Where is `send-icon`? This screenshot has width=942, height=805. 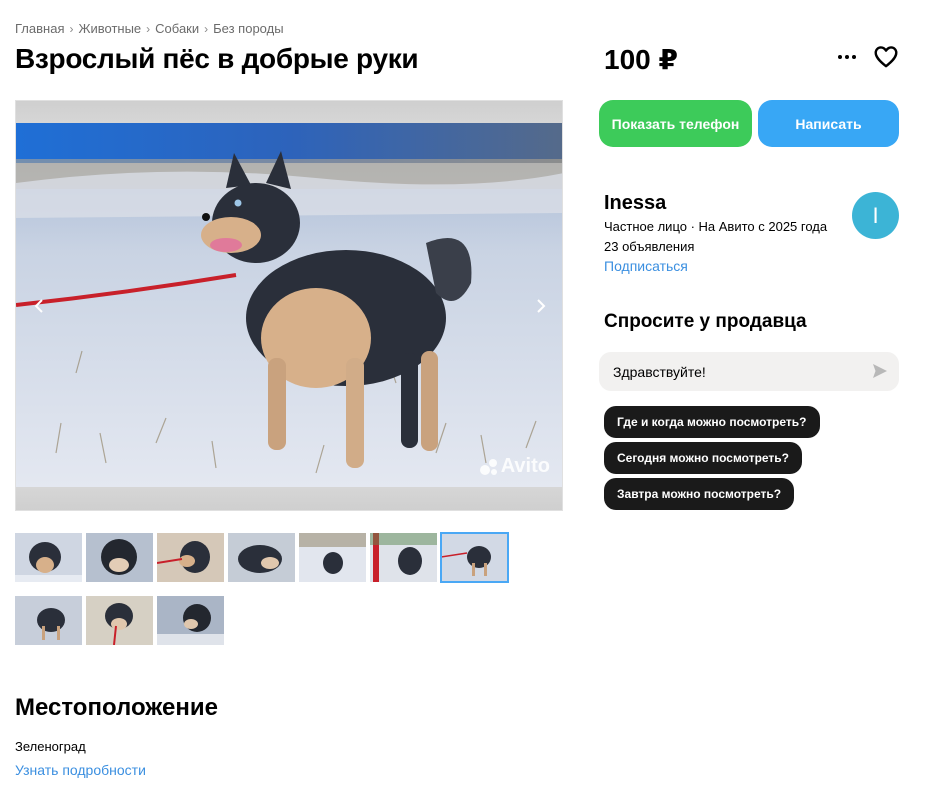
send-icon is located at coordinates (880, 371).